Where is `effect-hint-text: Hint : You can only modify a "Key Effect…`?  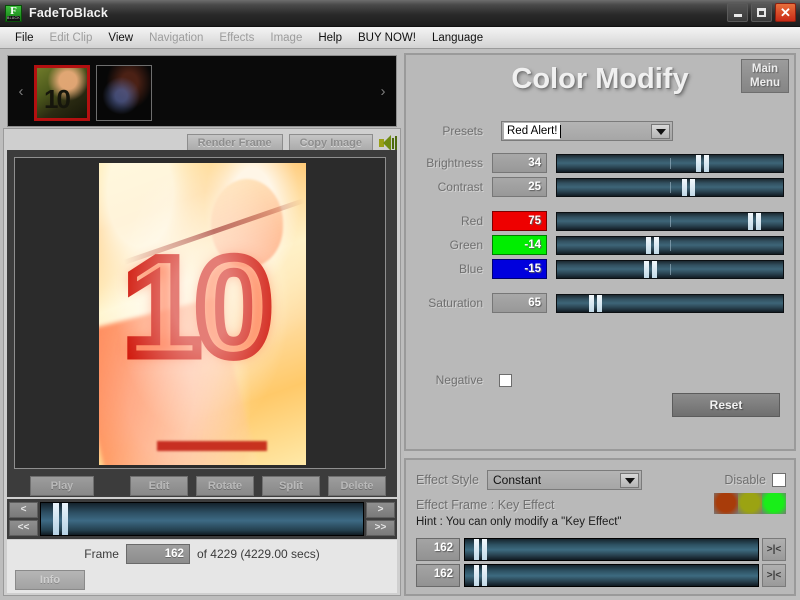 effect-hint-text: Hint : You can only modify a "Key Effect… is located at coordinates (519, 522).